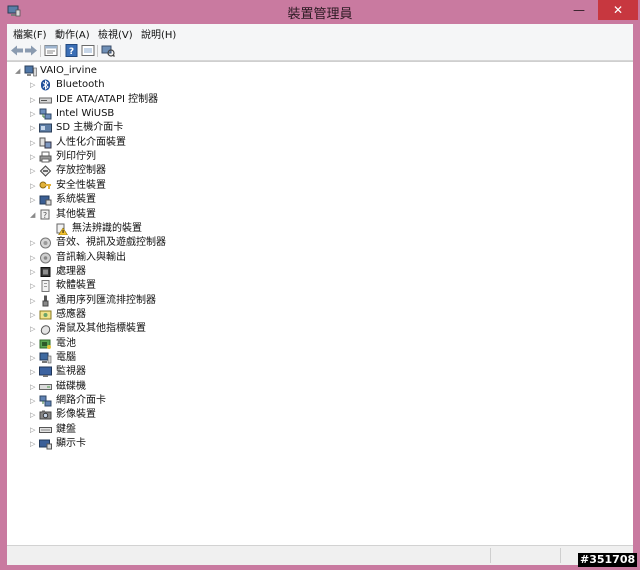  Describe the element at coordinates (81, 185) in the screenshot. I see `tree-category-label: 安全性裝置` at that location.